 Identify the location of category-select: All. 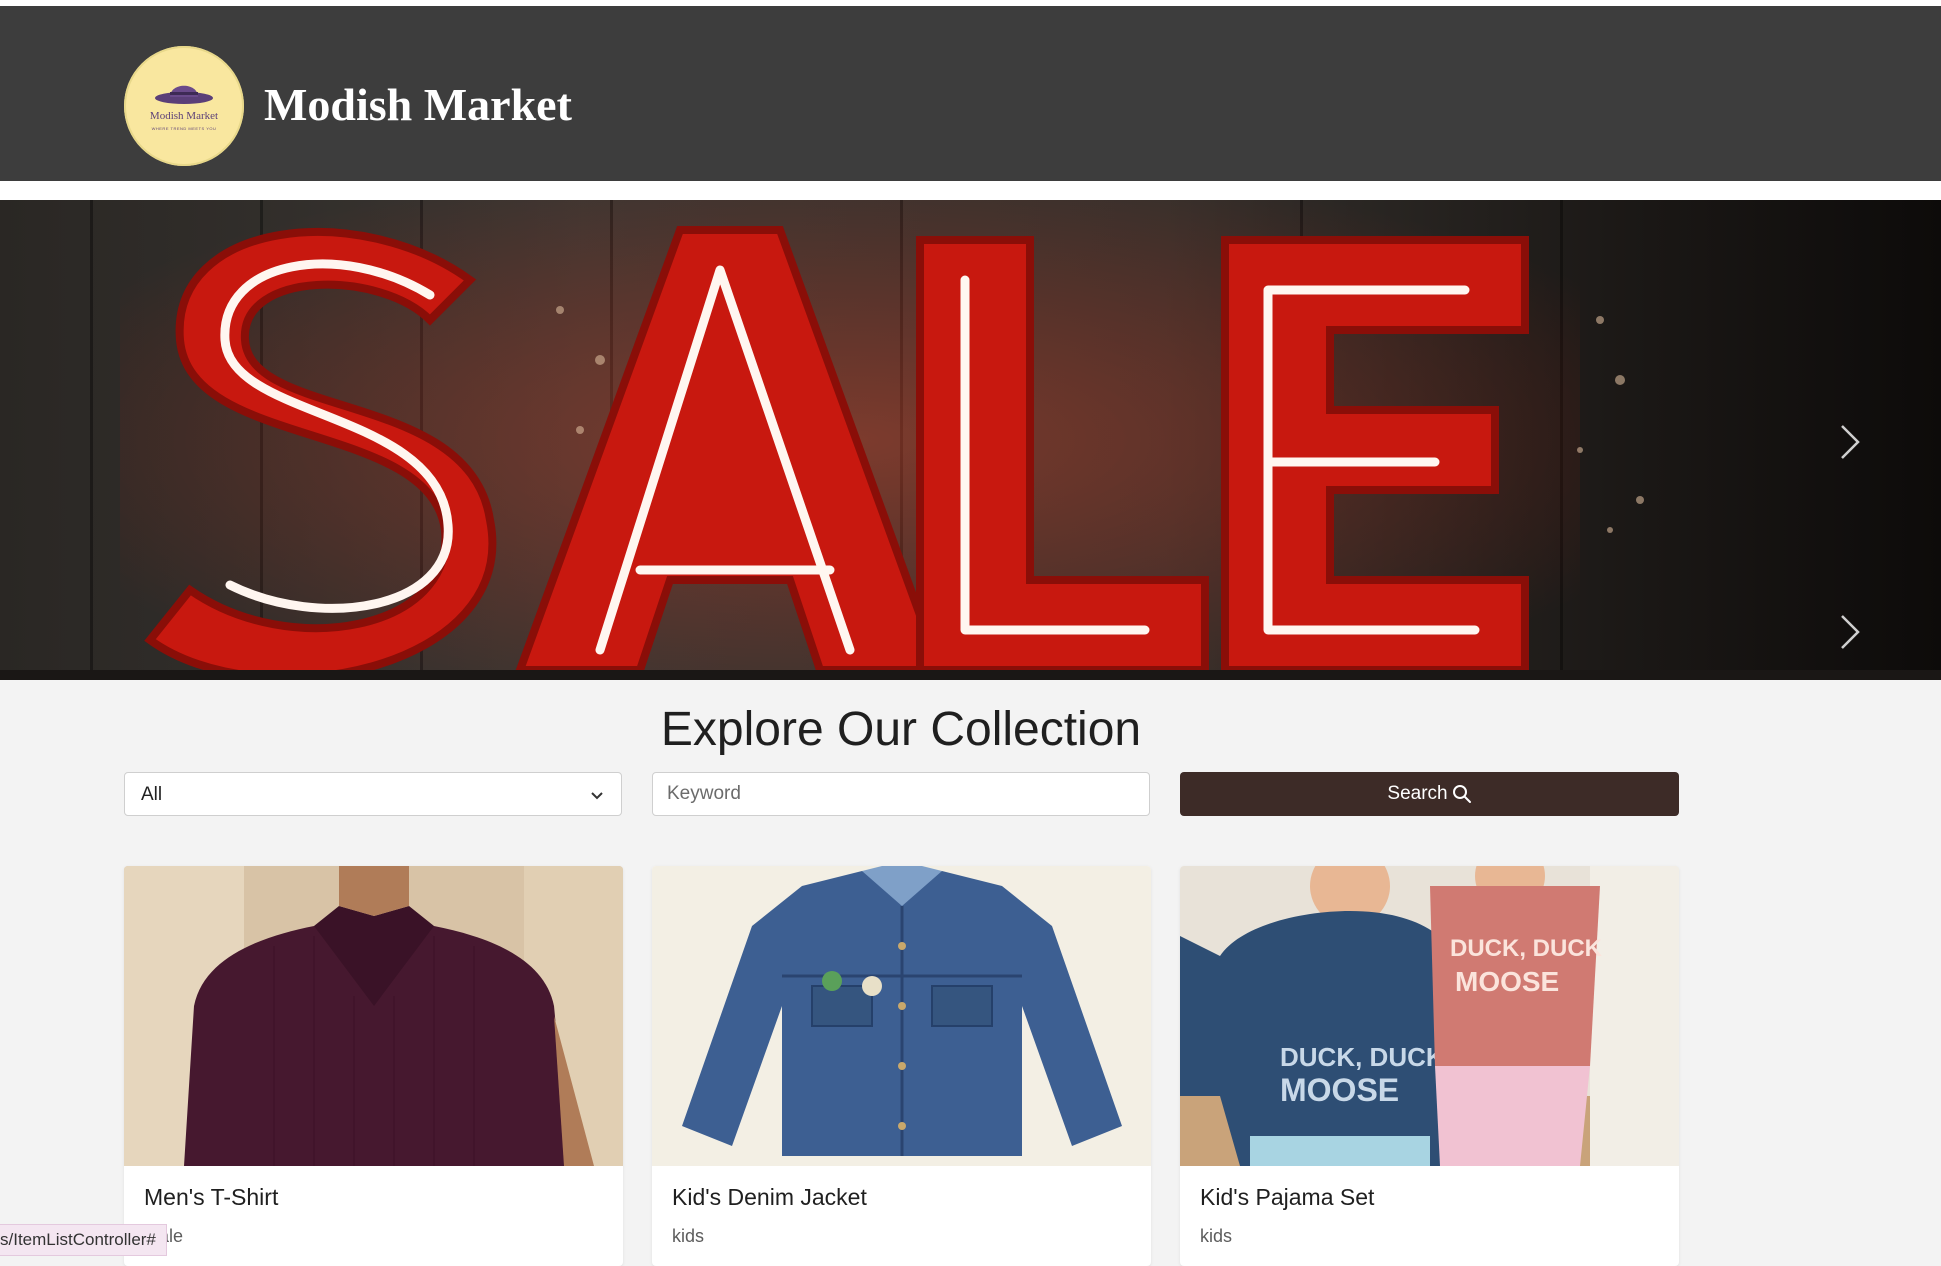
(373, 794).